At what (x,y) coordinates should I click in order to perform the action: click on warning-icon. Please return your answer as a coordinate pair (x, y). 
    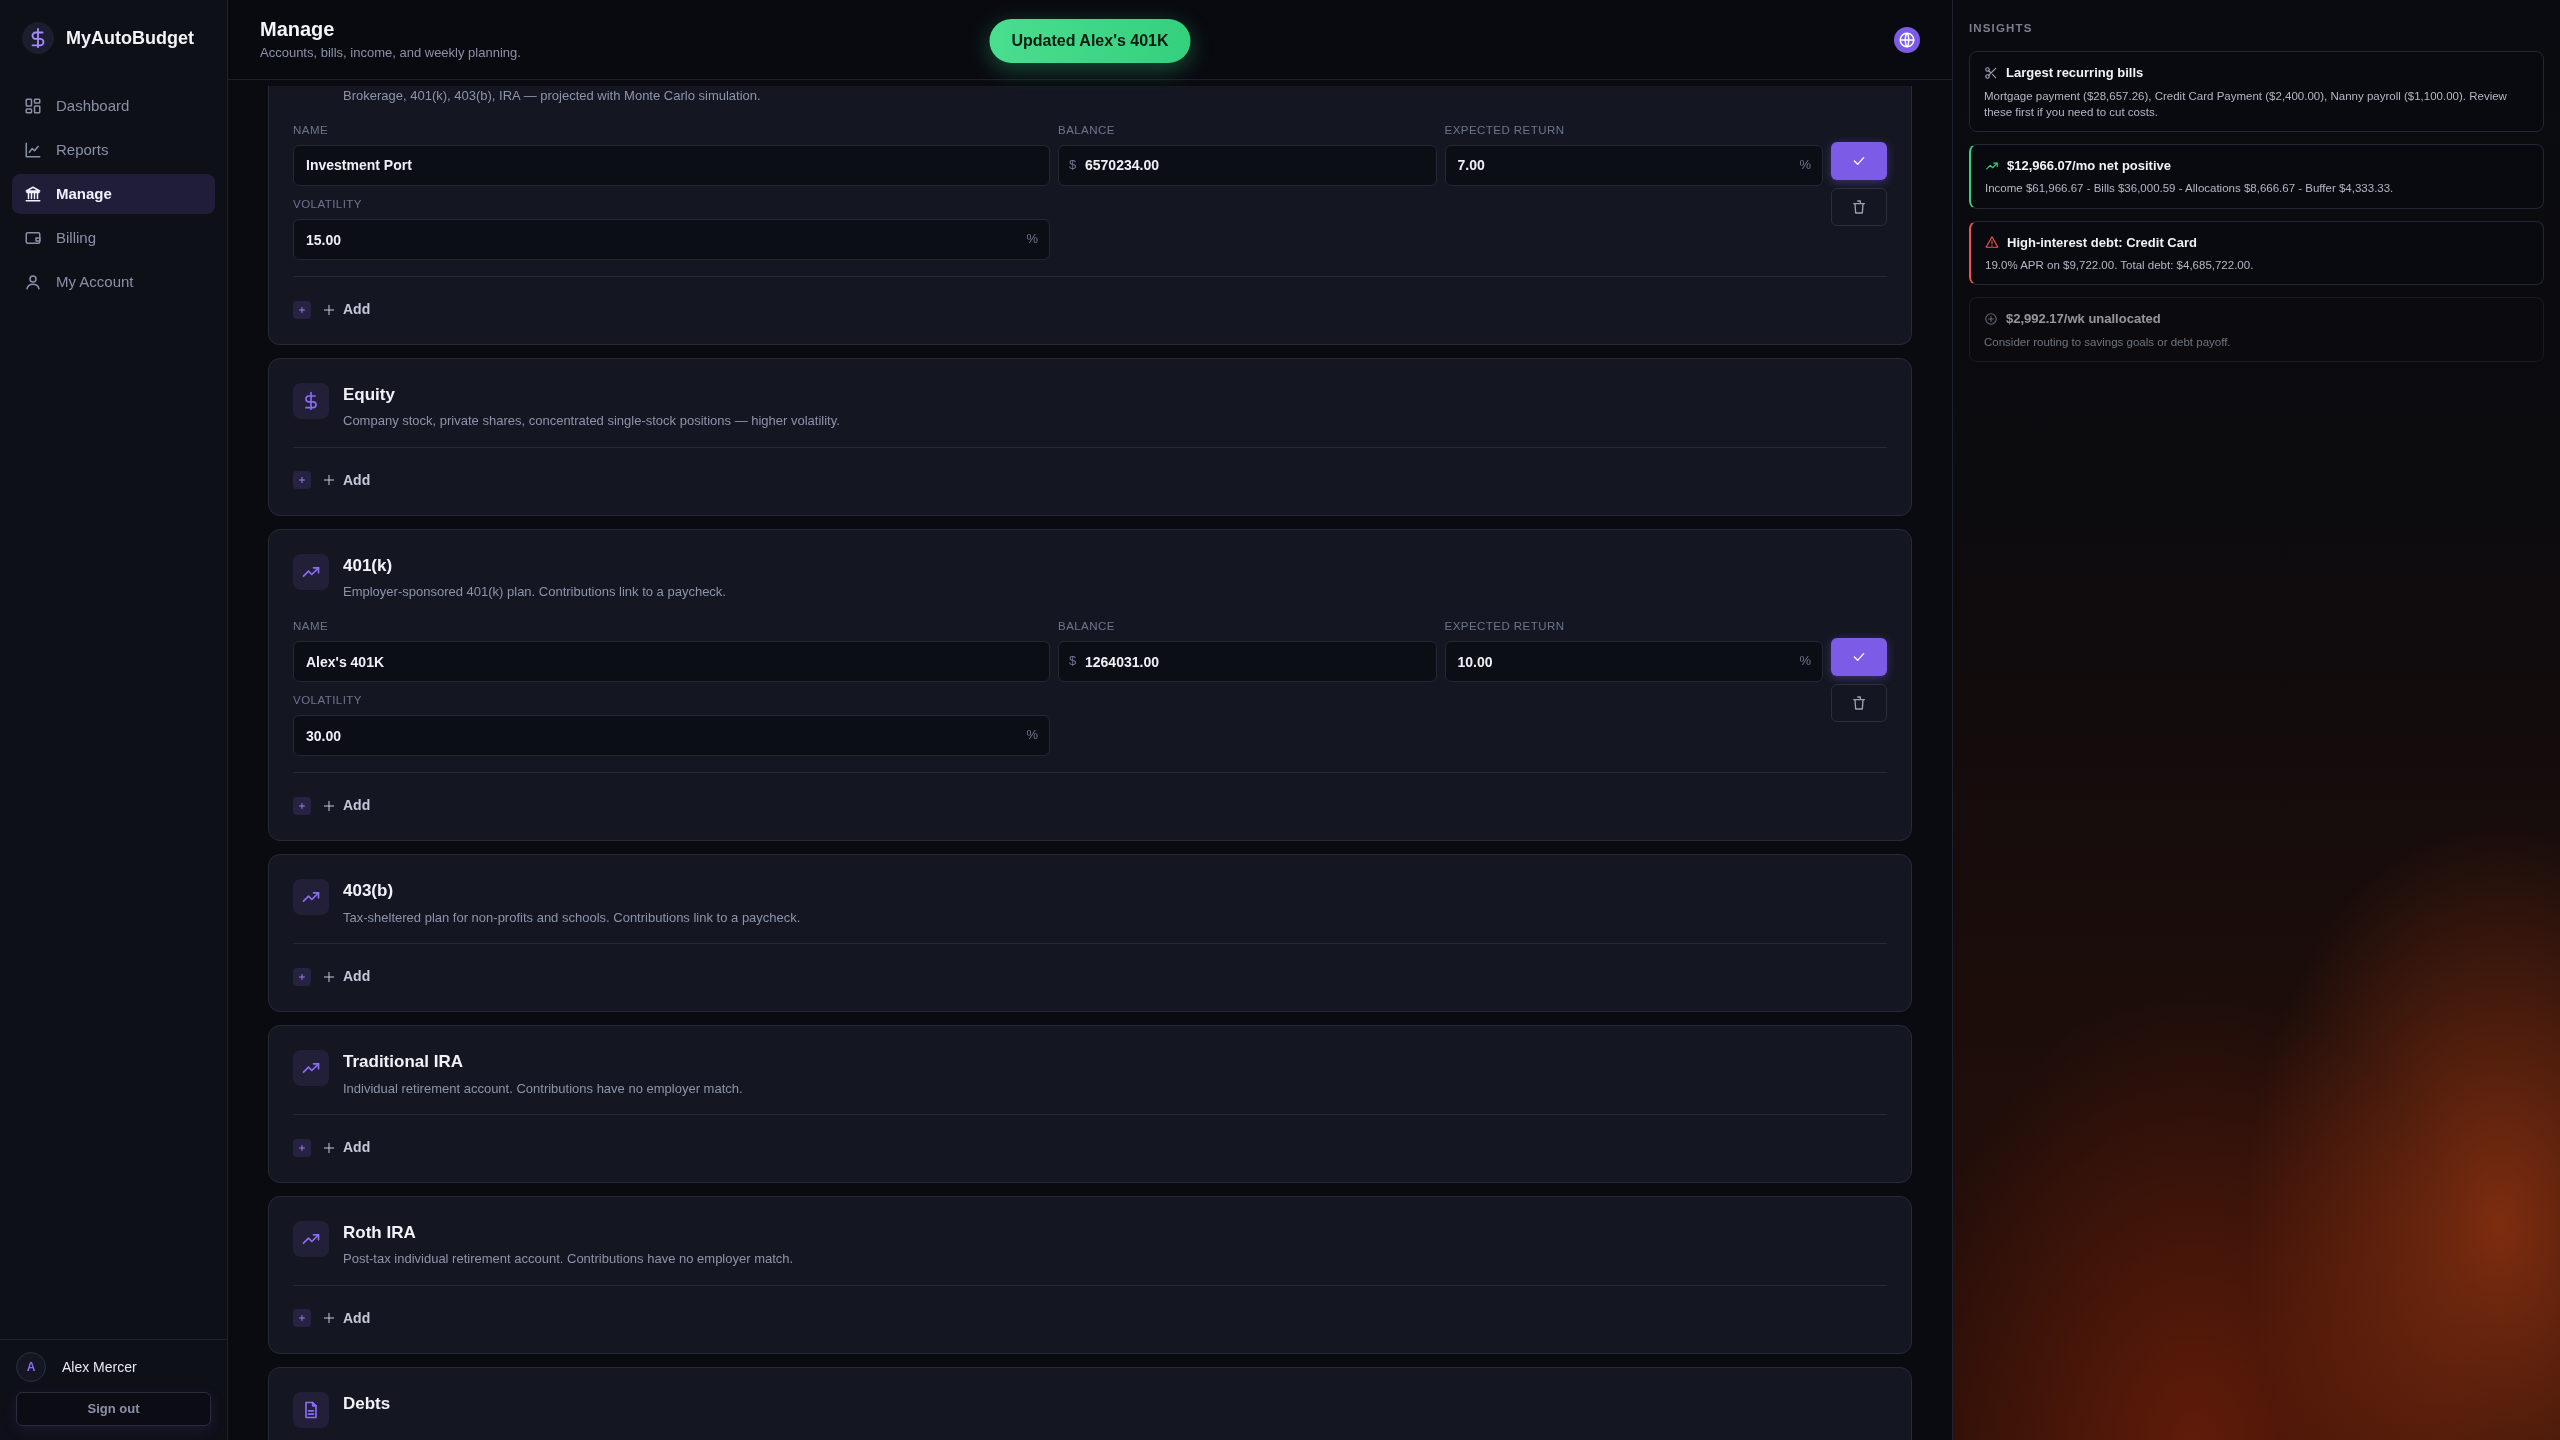
    Looking at the image, I should click on (1992, 242).